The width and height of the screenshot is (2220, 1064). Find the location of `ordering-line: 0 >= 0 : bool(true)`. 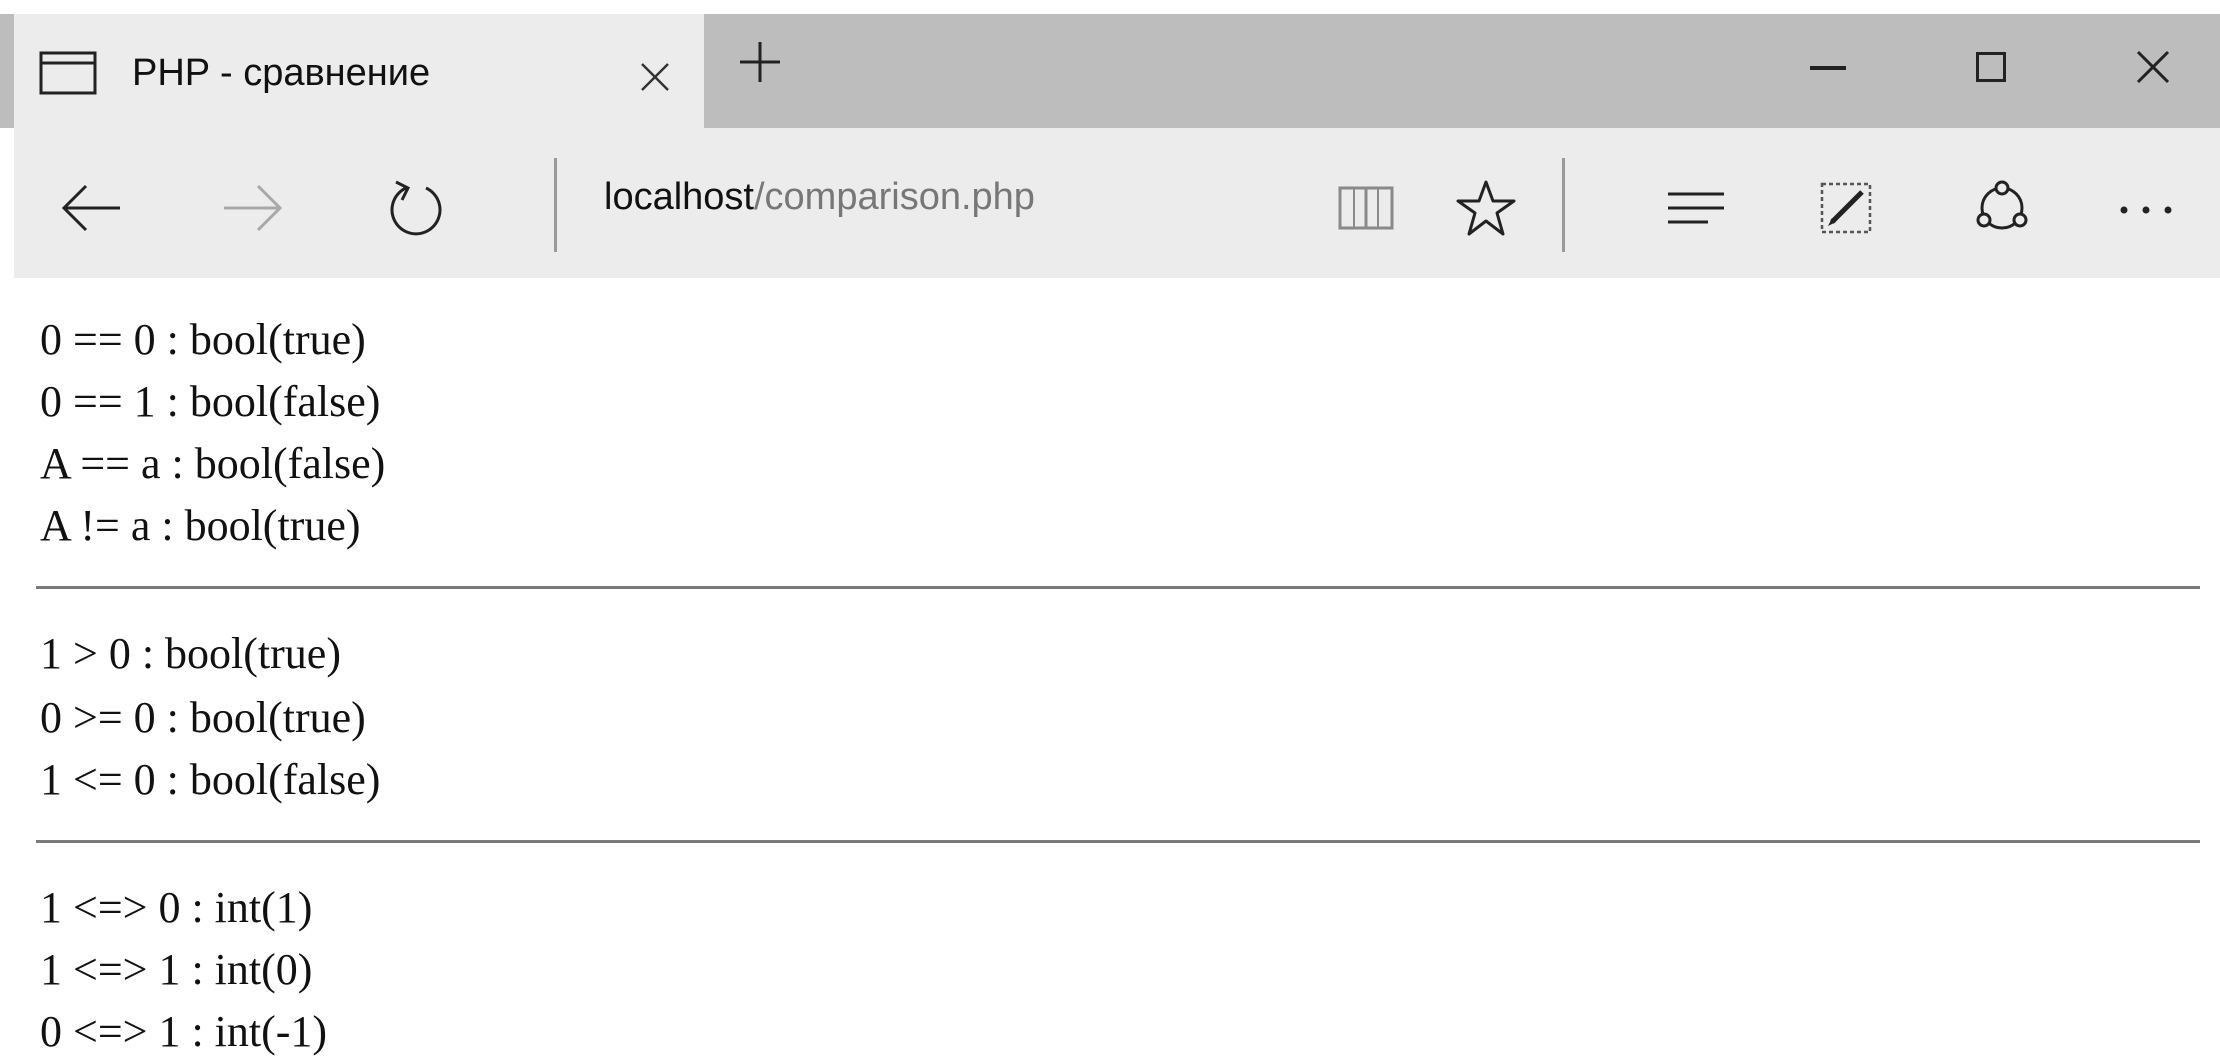

ordering-line: 0 >= 0 : bool(true) is located at coordinates (203, 717).